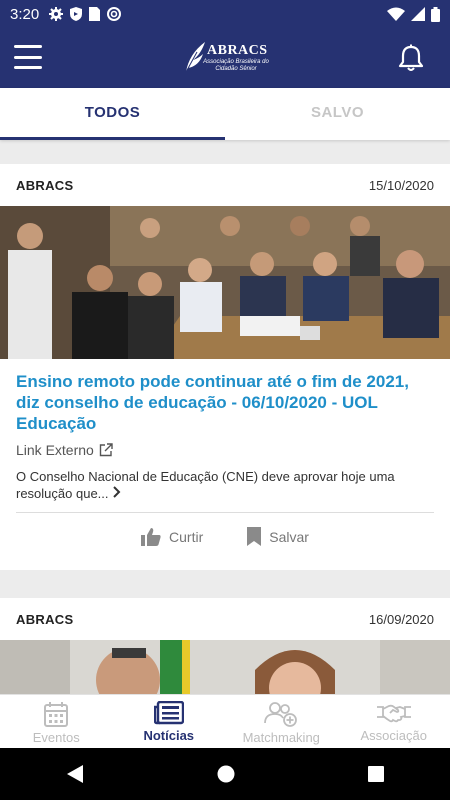  I want to click on menu-icon, so click(28, 46).